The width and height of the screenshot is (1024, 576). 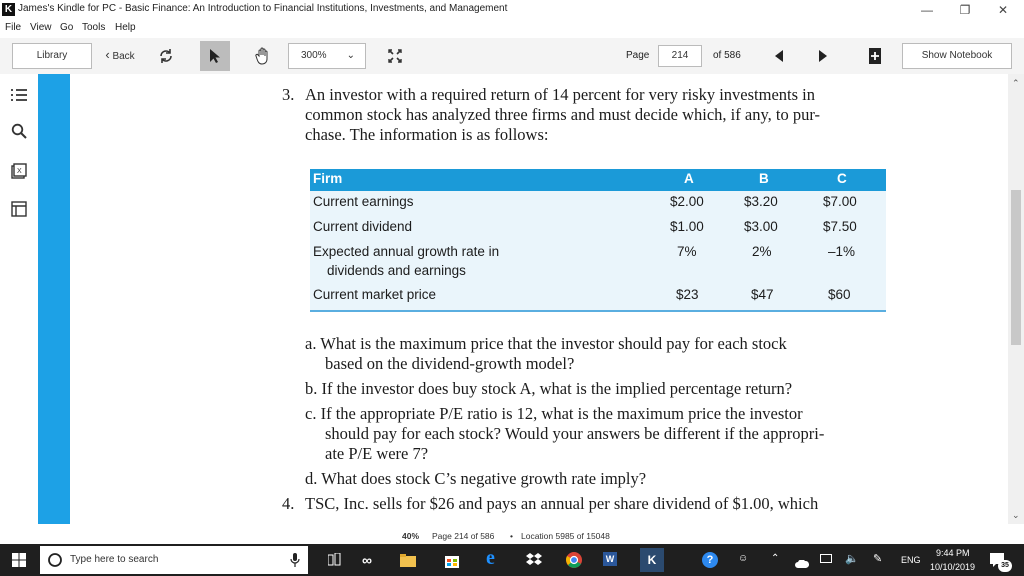 I want to click on page-number-input: 214, so click(x=680, y=56).